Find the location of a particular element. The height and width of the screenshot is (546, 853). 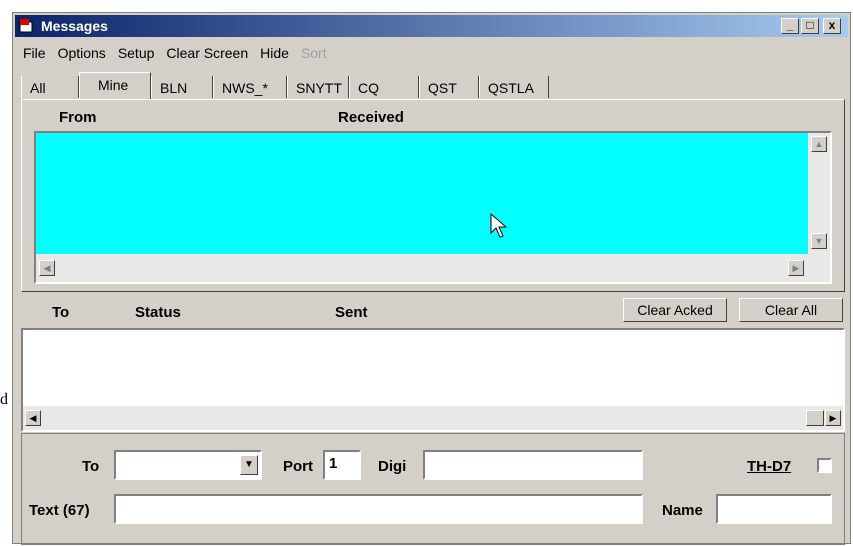

sent-scroll-left-icon: ◀ is located at coordinates (33, 418).